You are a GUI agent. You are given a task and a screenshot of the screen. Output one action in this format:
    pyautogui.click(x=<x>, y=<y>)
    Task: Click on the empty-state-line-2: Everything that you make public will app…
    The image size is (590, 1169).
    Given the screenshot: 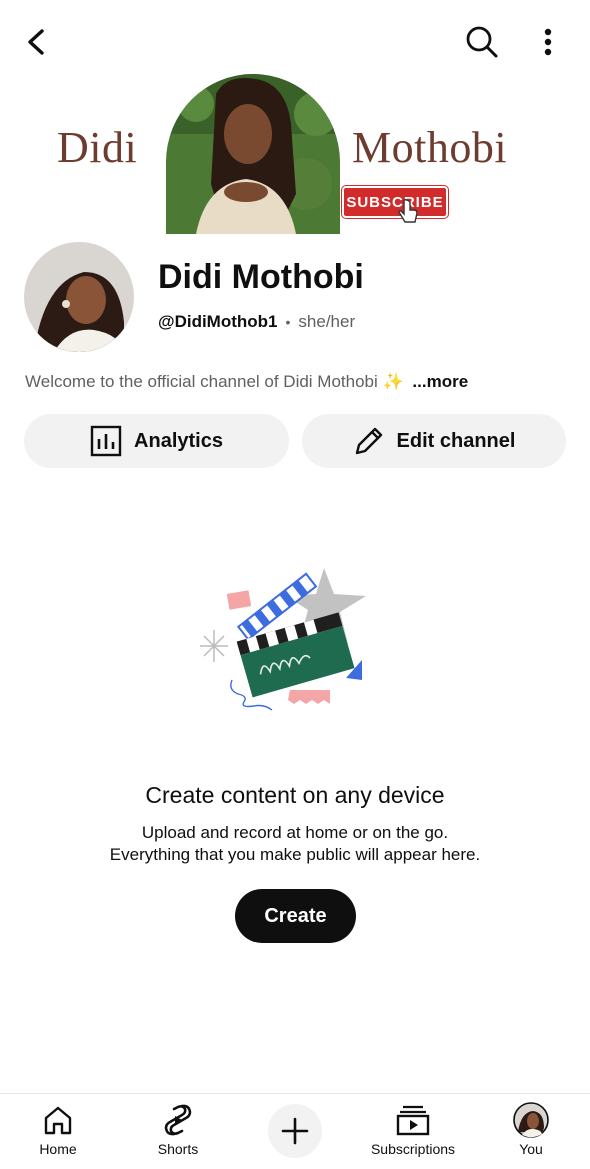 What is the action you would take?
    pyautogui.click(x=295, y=854)
    